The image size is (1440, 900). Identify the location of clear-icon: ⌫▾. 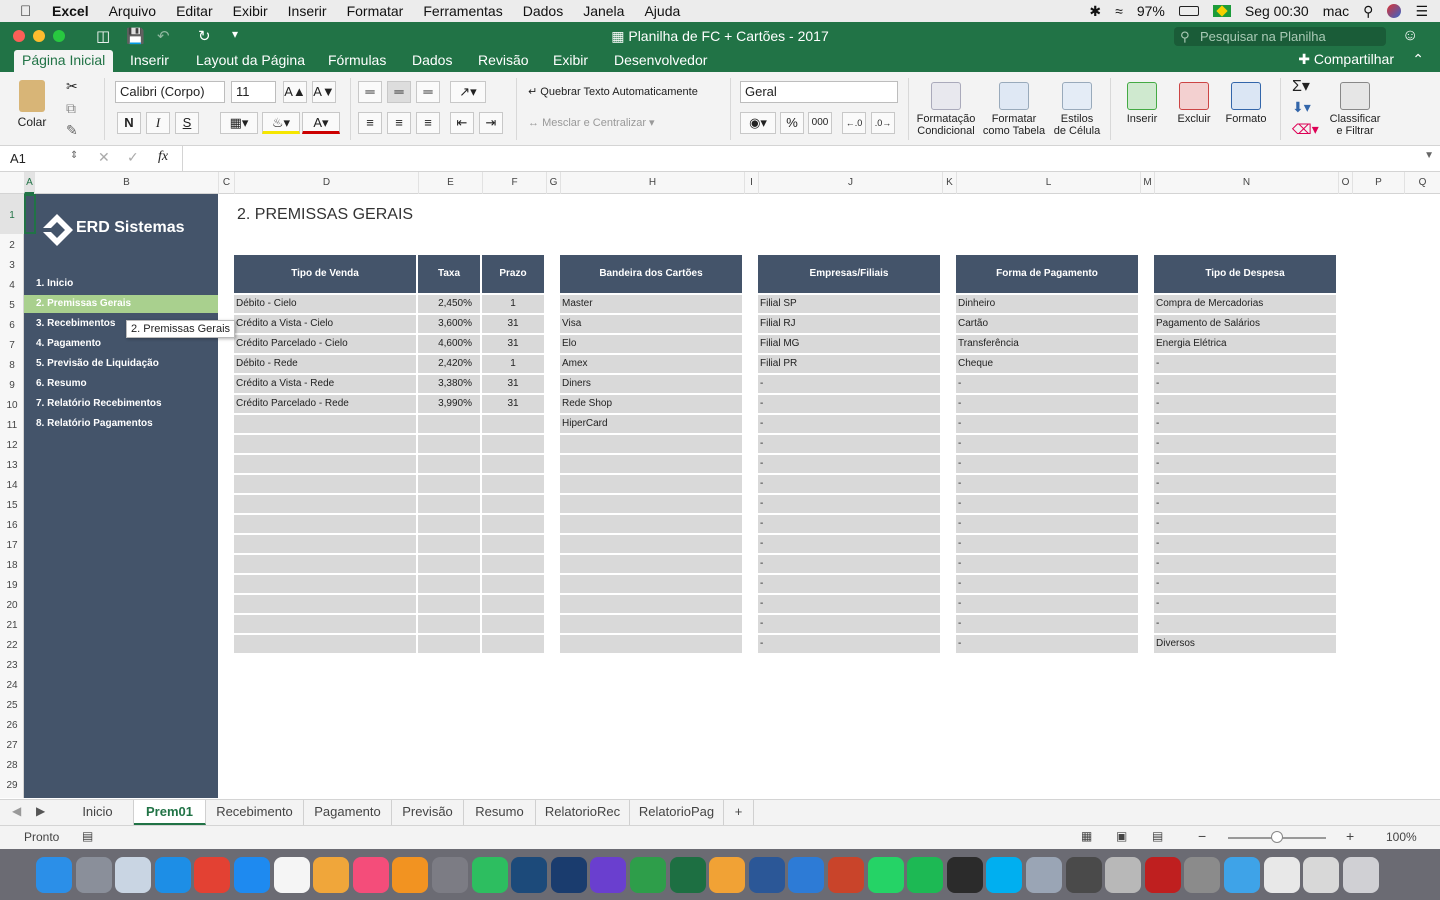
(1305, 129).